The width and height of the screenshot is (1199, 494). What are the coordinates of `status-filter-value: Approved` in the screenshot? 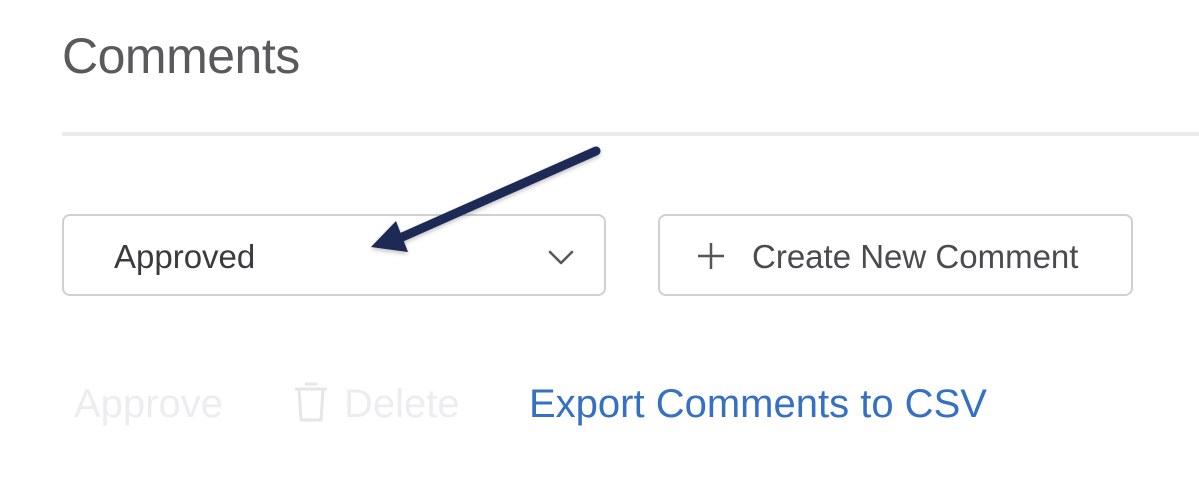 It's located at (185, 256).